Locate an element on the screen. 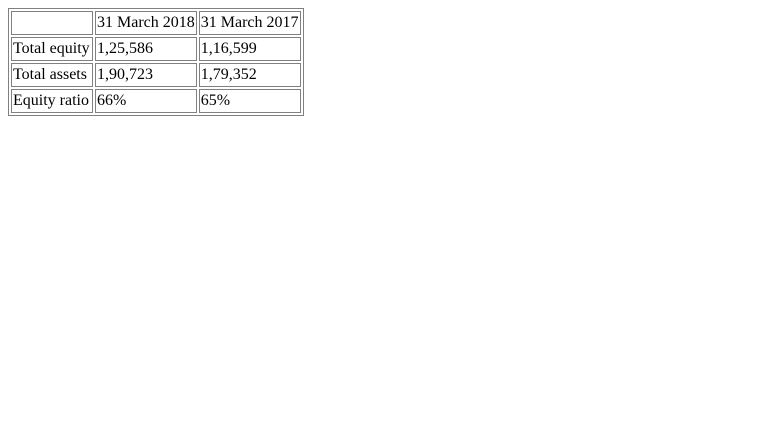 The image size is (764, 433). header-cell-2018: 31 March 2018 is located at coordinates (146, 23).